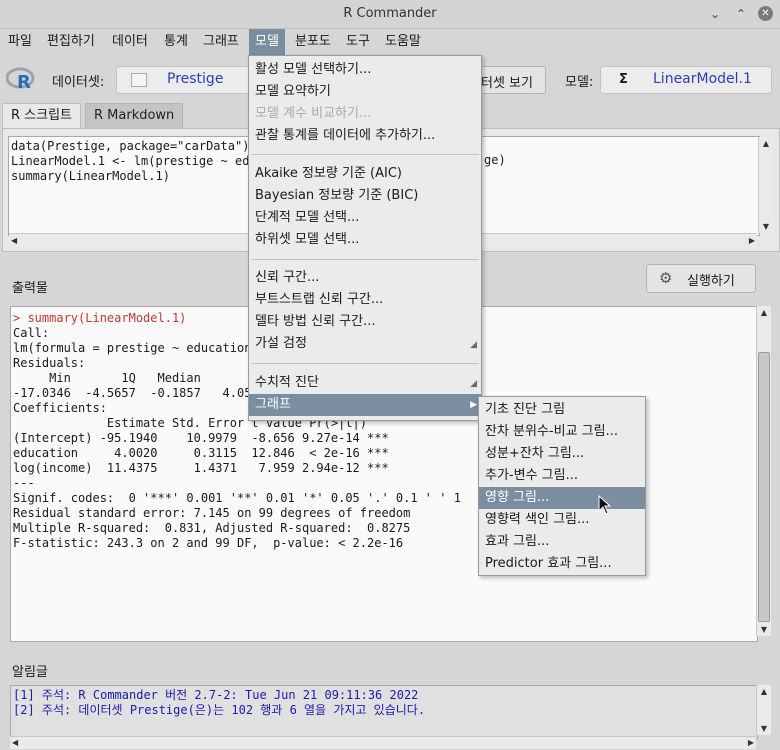 This screenshot has height=750, width=780. Describe the element at coordinates (764, 487) in the screenshot. I see `output-scroll-thumb` at that location.